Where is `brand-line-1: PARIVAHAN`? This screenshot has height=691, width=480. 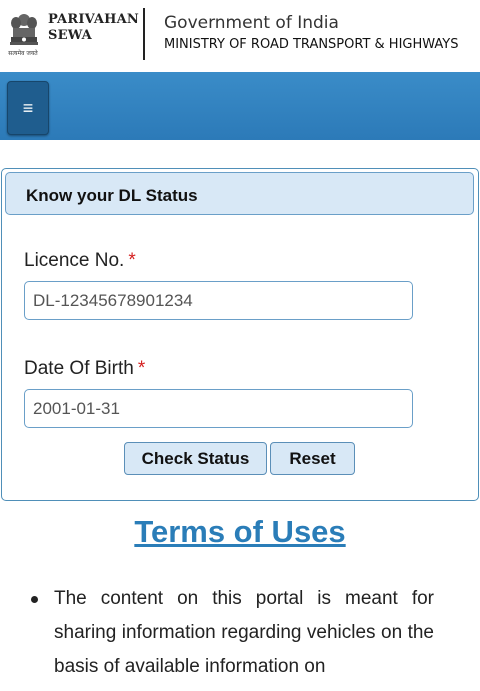
brand-line-1: PARIVAHAN is located at coordinates (94, 19).